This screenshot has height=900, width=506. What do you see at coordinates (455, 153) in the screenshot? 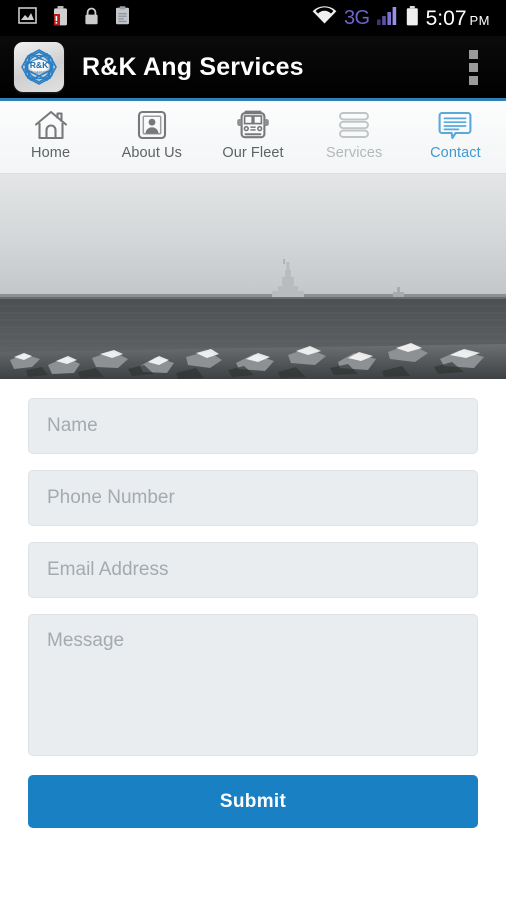
I see `tab-contact-label: Contact` at bounding box center [455, 153].